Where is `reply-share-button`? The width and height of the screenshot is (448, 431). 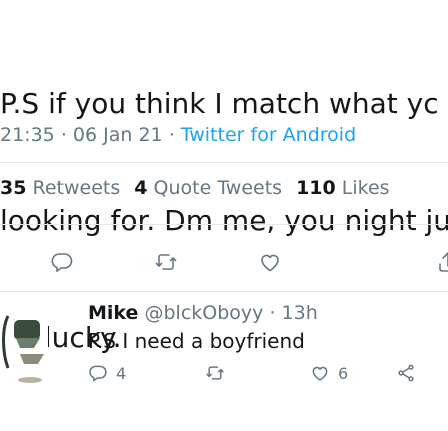
reply-share-button is located at coordinates (406, 373).